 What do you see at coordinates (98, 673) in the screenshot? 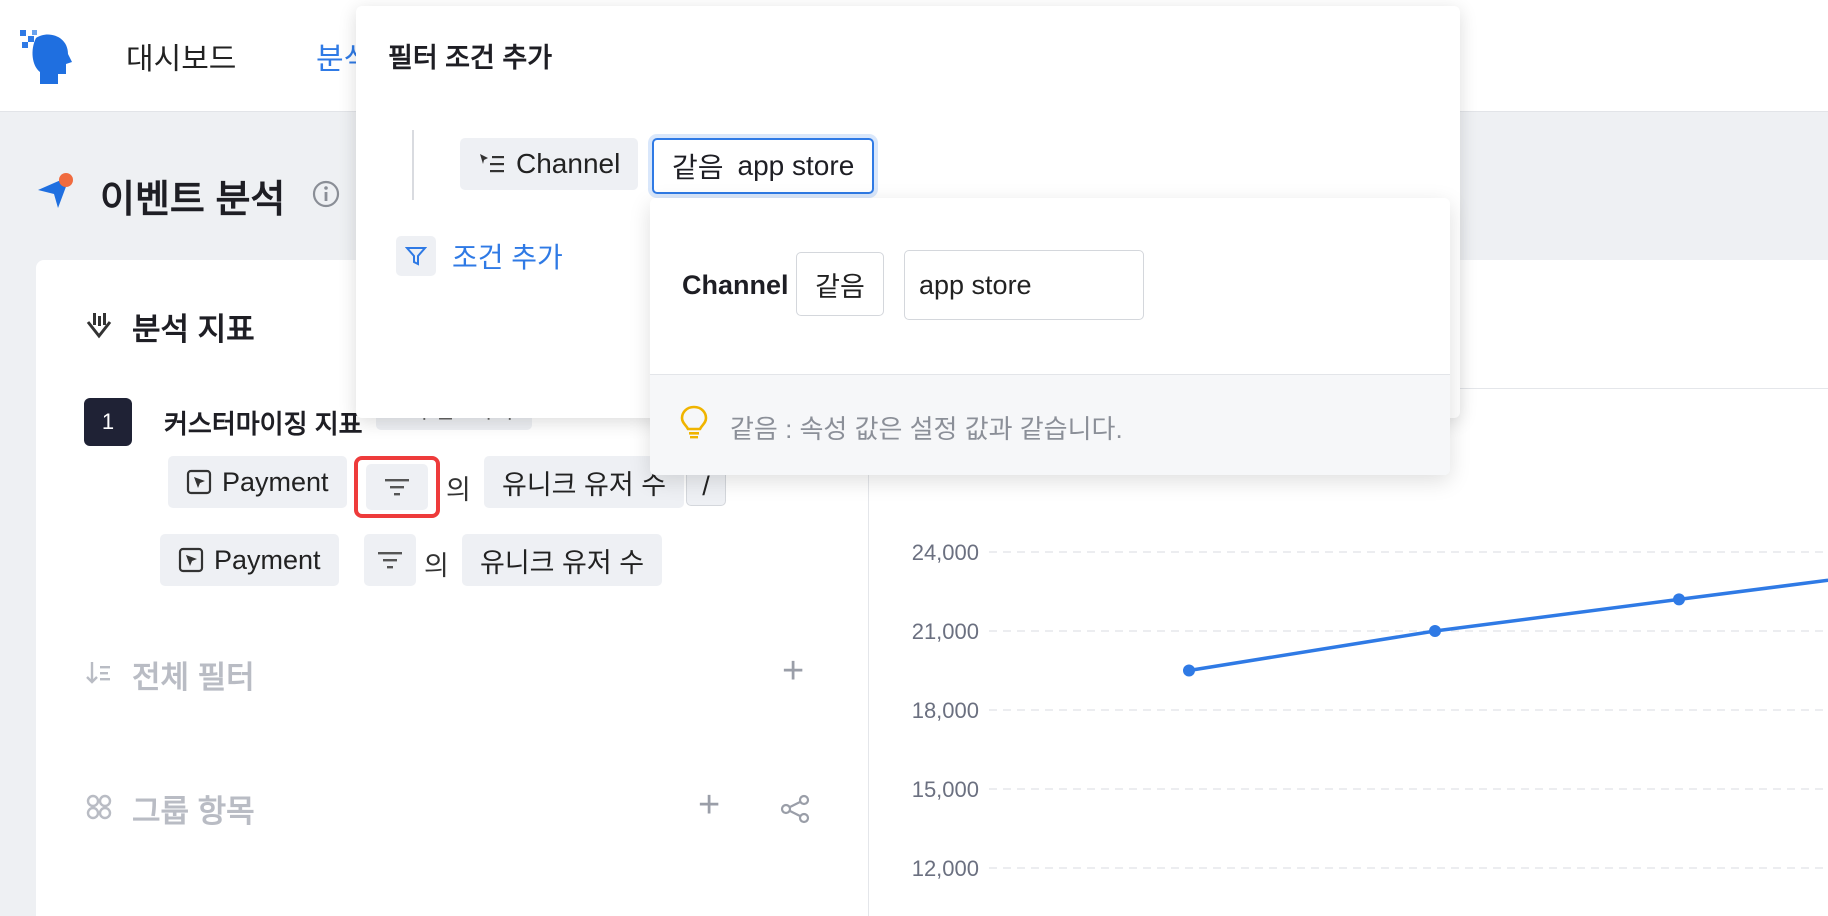
I see `sort-filter-icon` at bounding box center [98, 673].